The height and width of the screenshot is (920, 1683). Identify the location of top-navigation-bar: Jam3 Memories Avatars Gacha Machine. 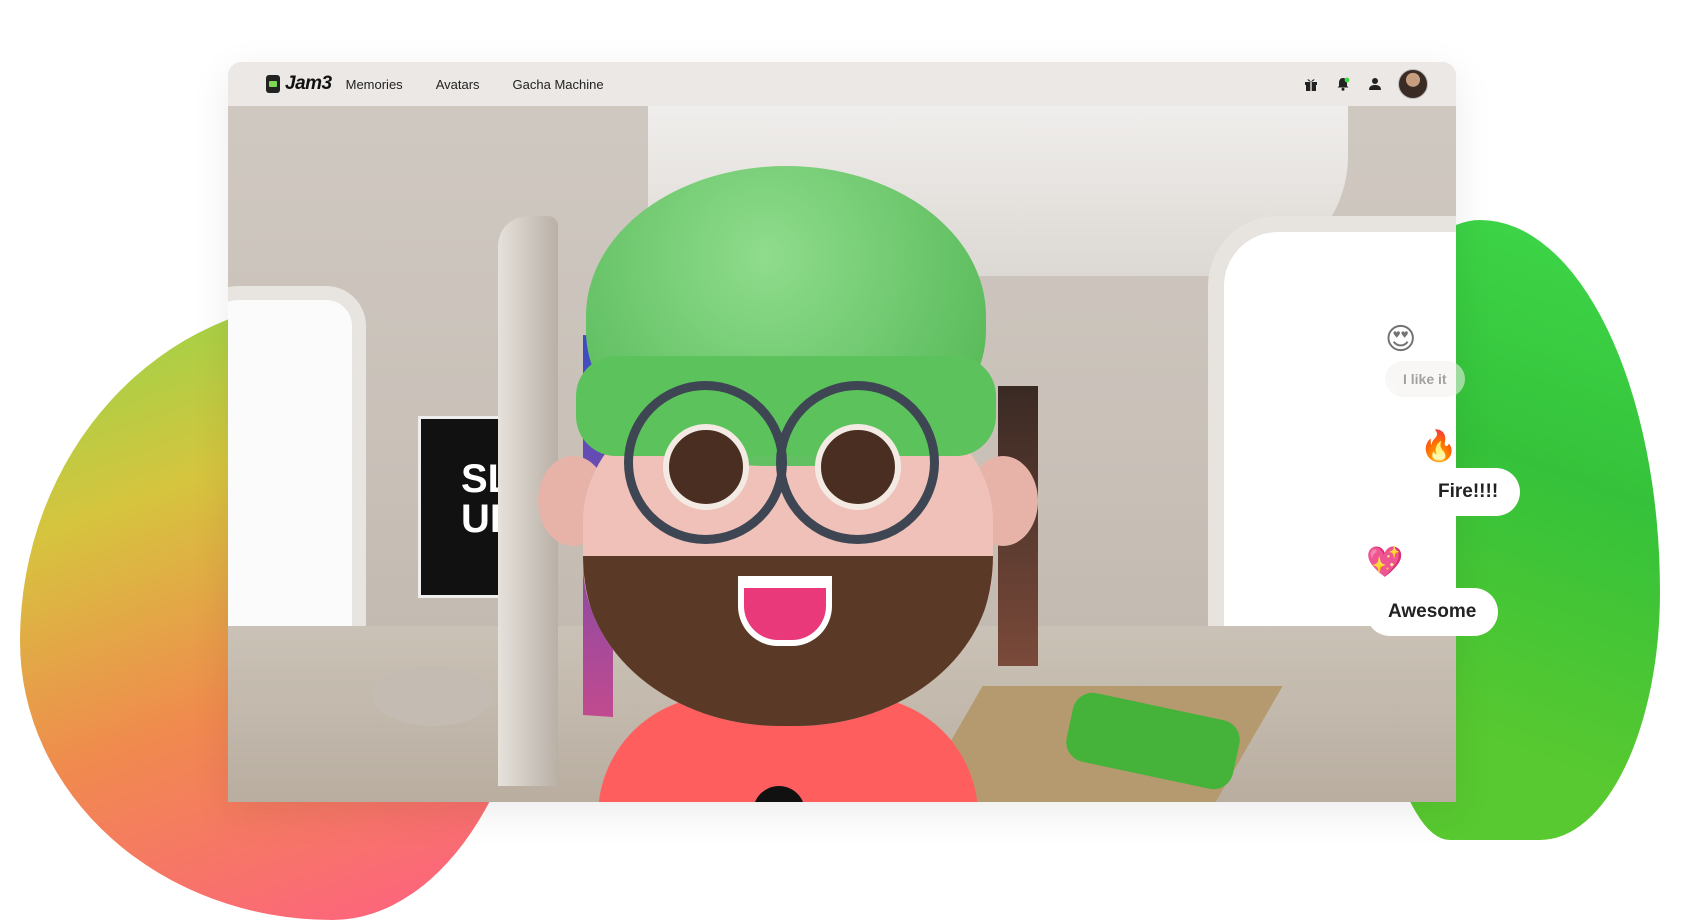
(842, 84).